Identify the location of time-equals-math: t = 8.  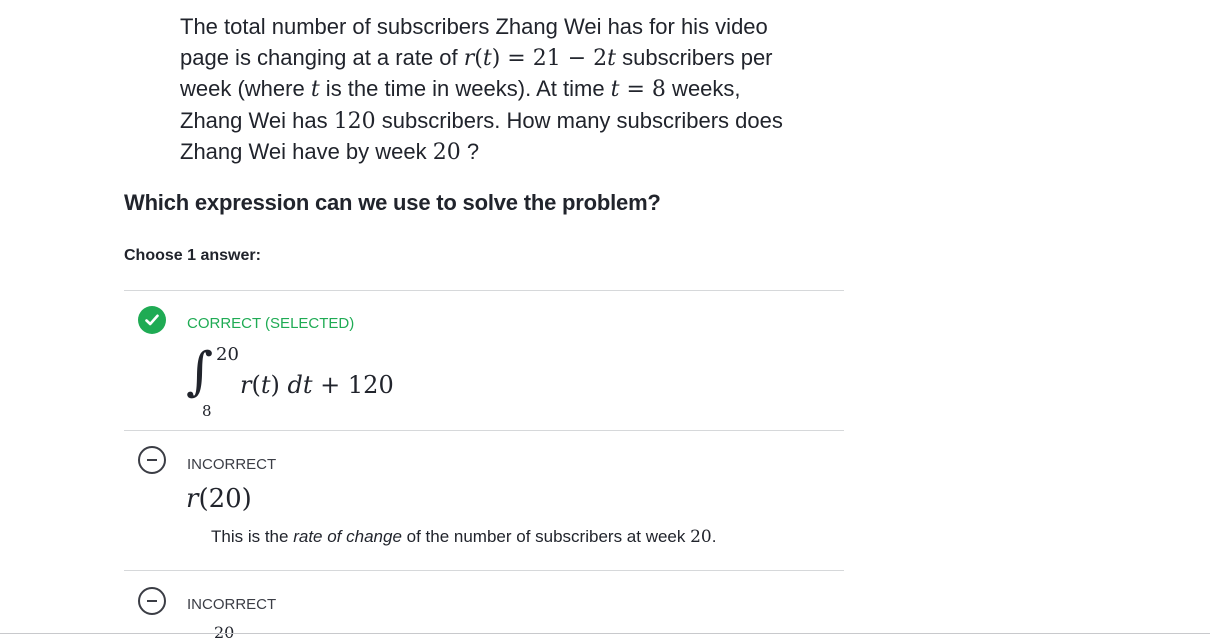
(638, 89).